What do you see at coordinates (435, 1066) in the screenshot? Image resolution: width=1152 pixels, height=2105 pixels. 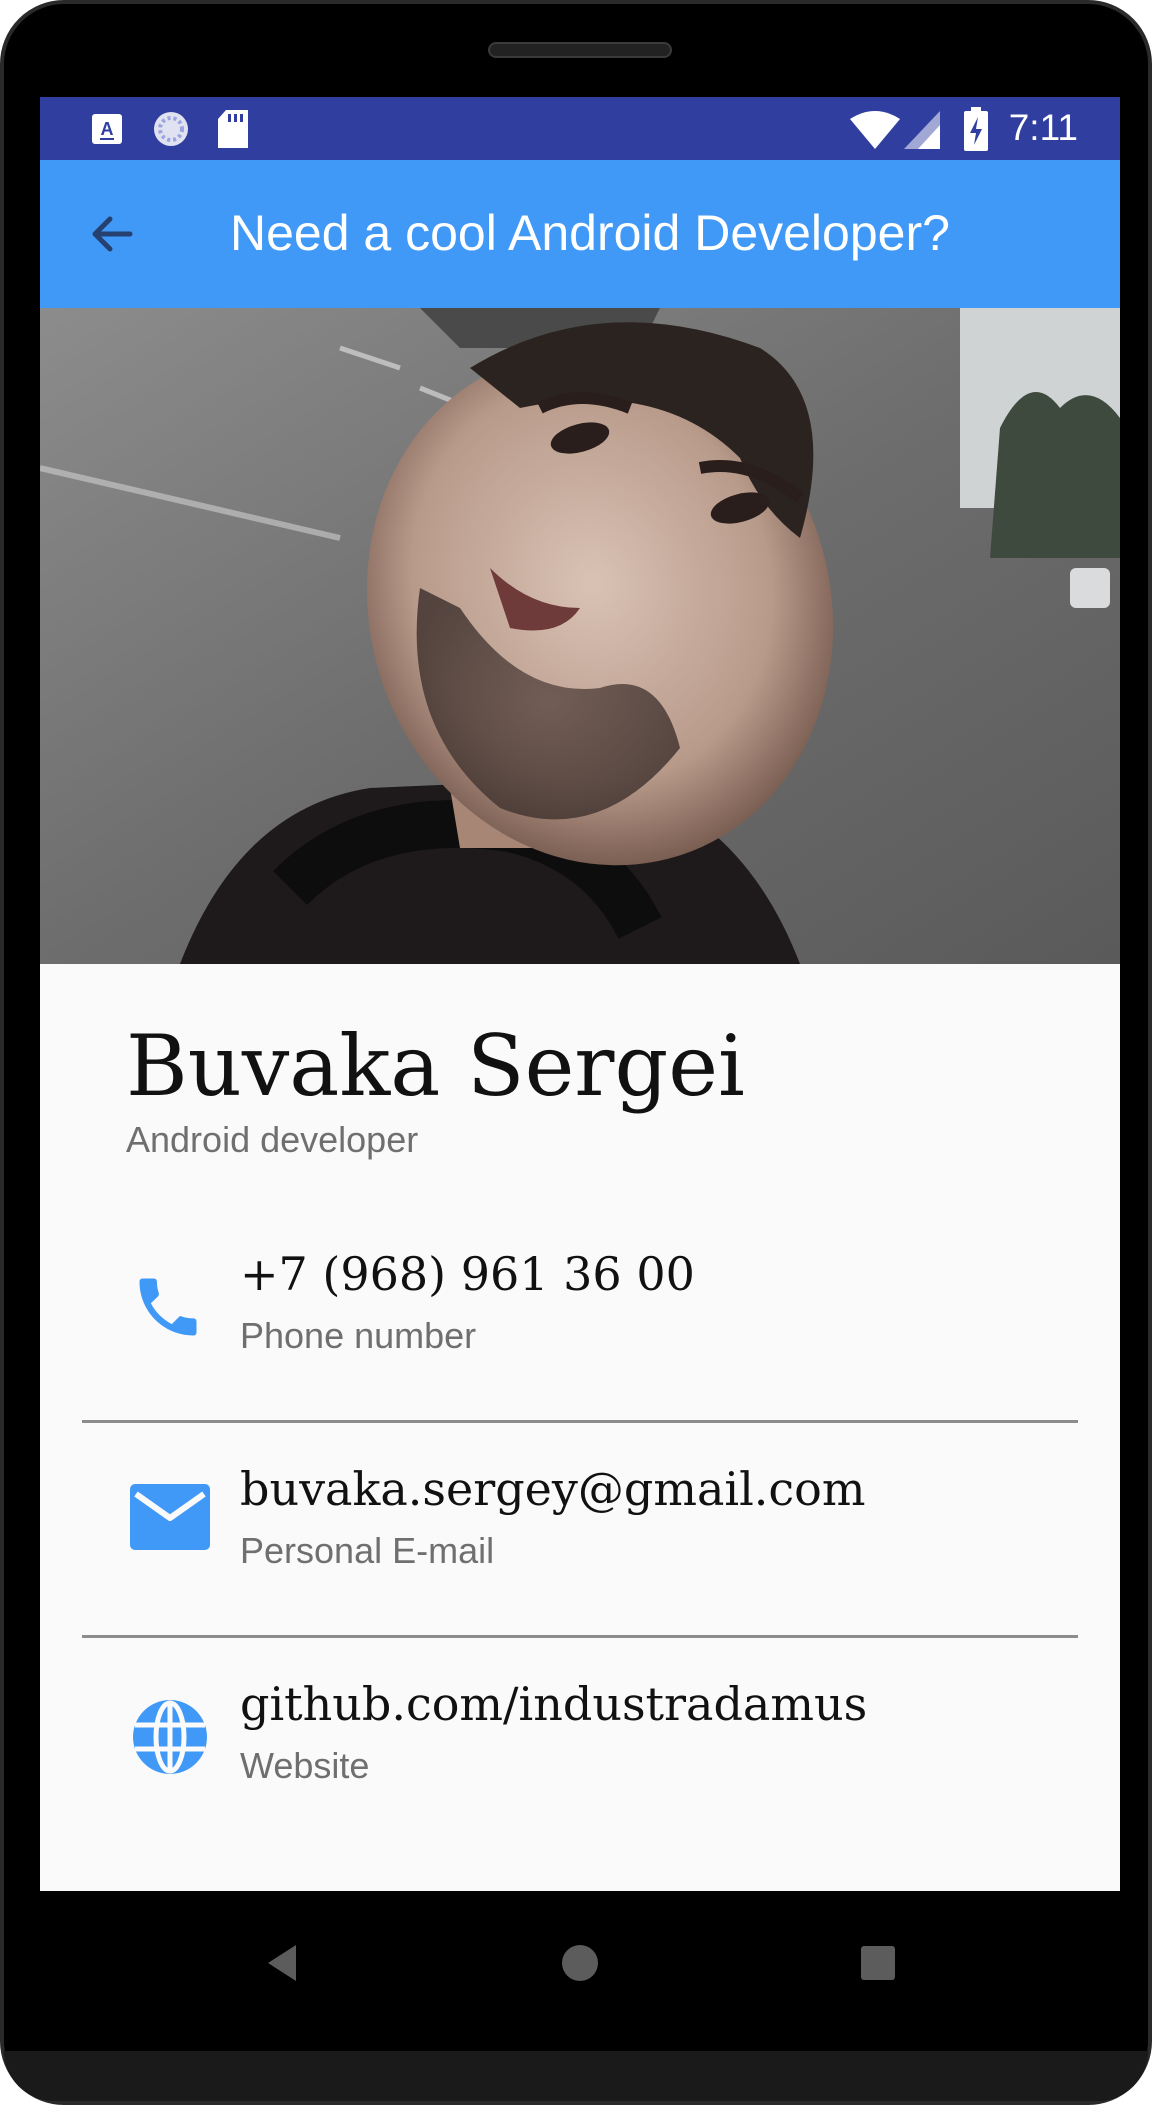 I see `profile-name: Buvaka Sergei` at bounding box center [435, 1066].